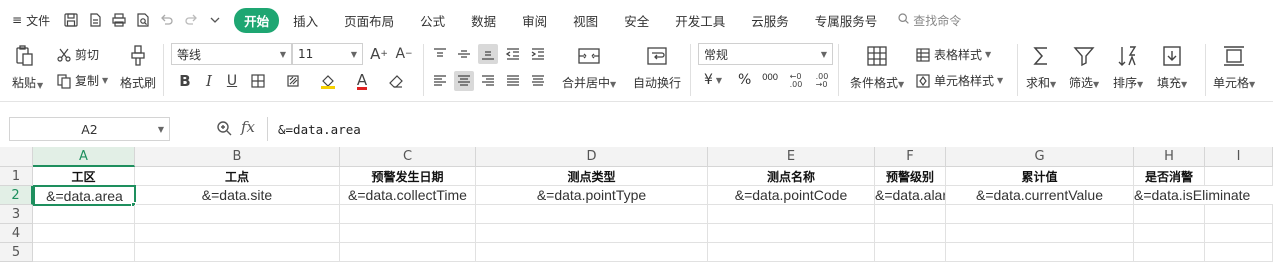  What do you see at coordinates (119, 20) in the screenshot?
I see `print-icon` at bounding box center [119, 20].